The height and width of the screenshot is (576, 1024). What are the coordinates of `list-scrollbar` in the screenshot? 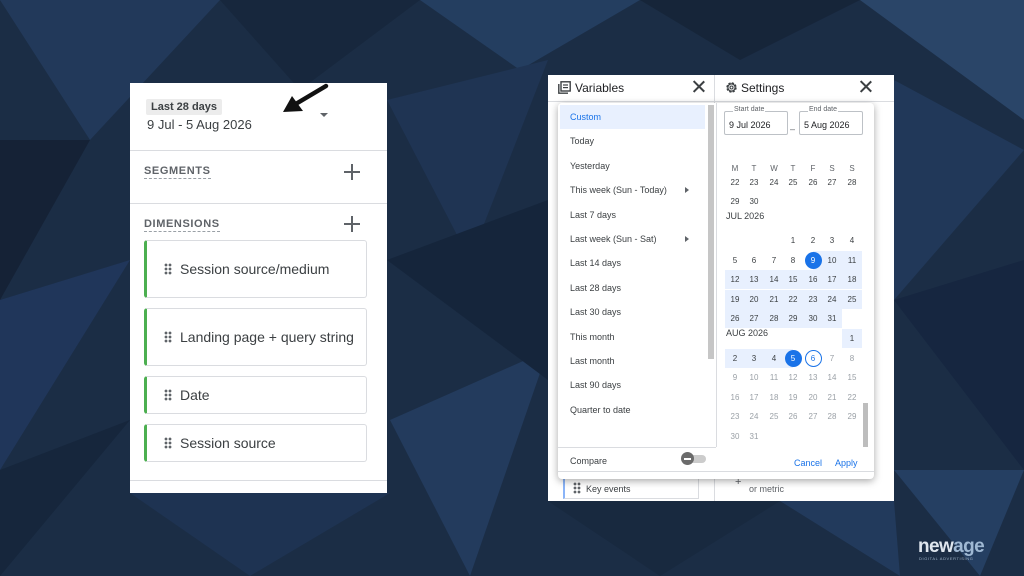 It's located at (711, 232).